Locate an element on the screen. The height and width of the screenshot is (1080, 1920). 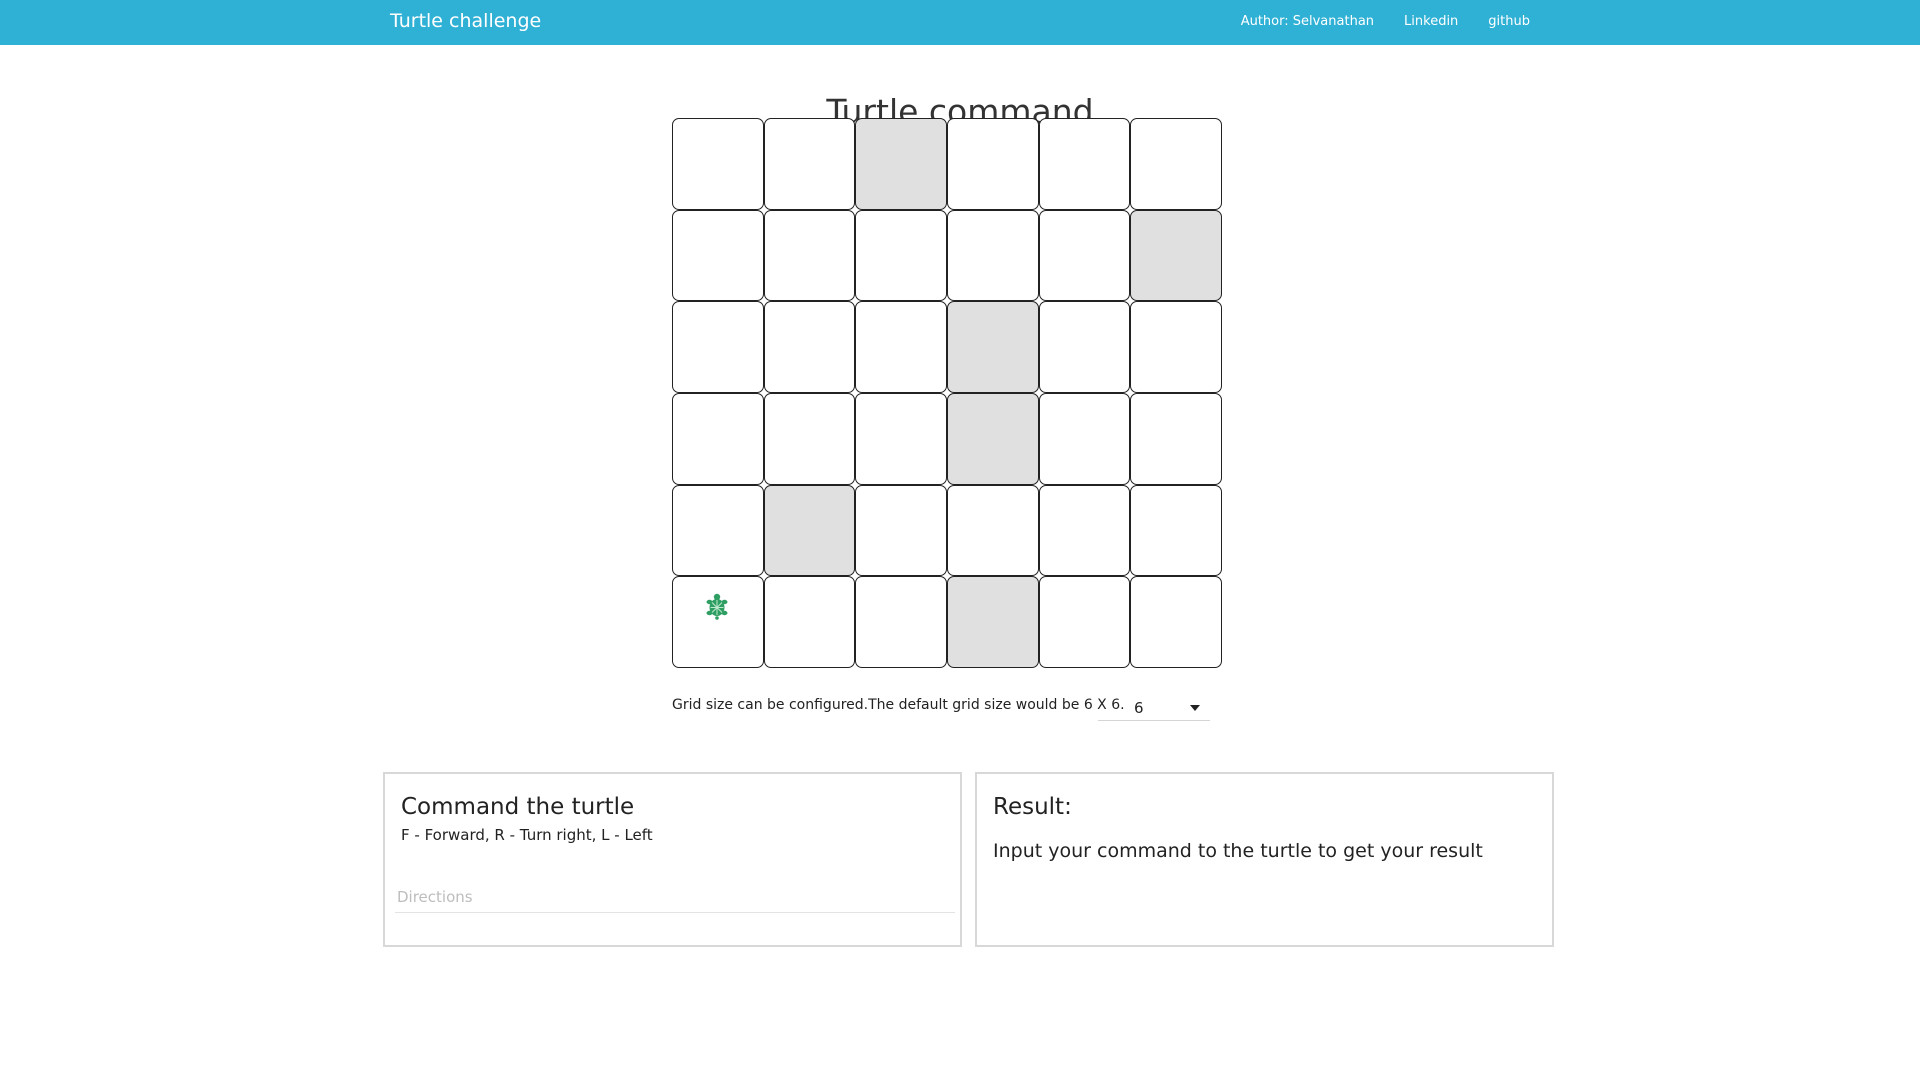
nav-link-github: github is located at coordinates (1509, 21).